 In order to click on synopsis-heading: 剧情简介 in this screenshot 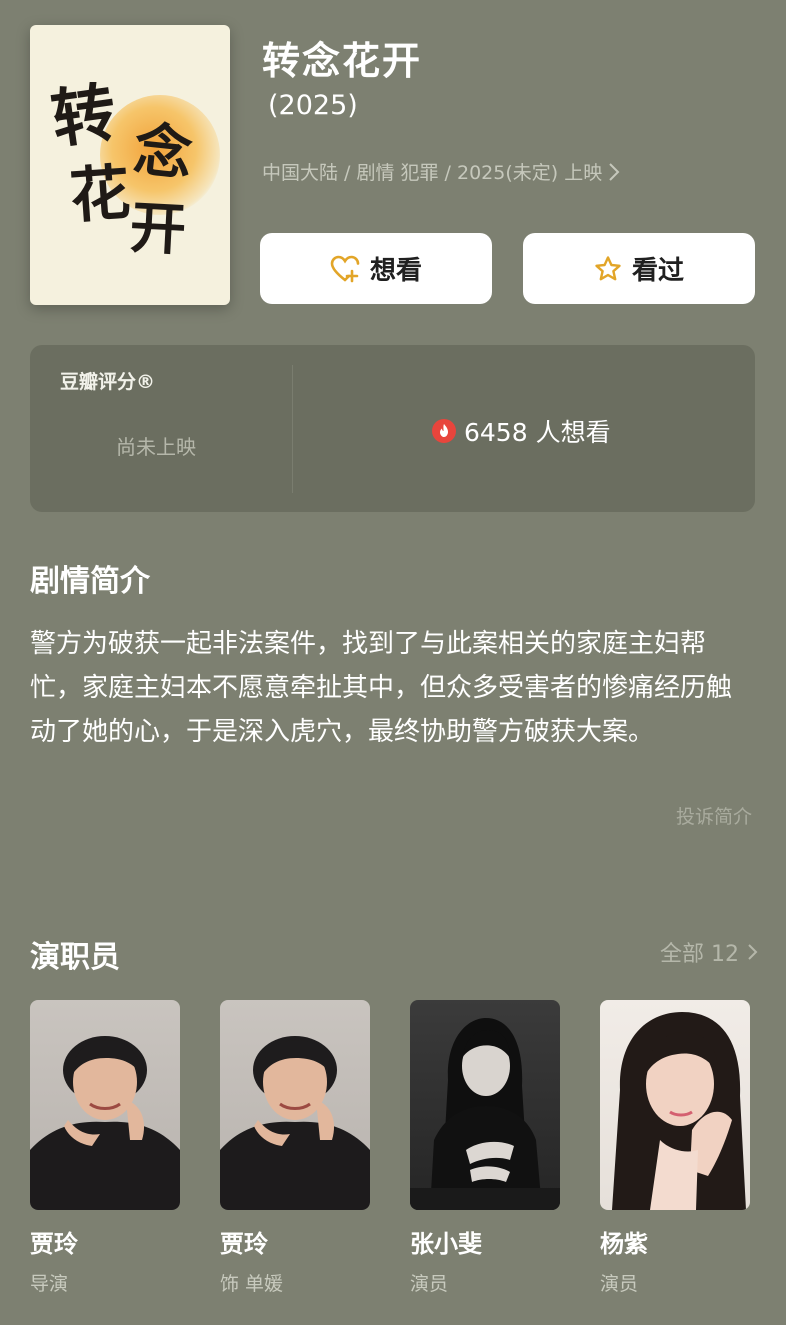, I will do `click(90, 581)`.